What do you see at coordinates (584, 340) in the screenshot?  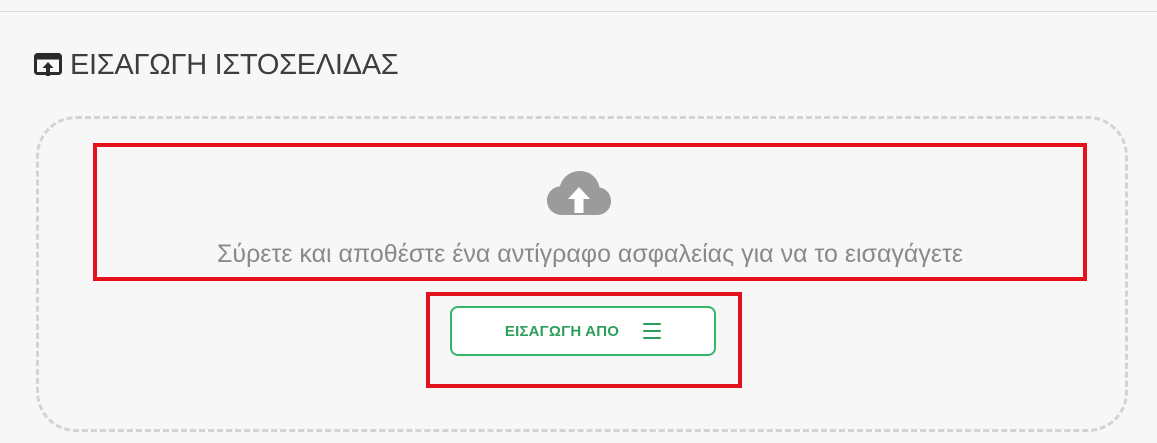 I see `highlight-frame-import-button` at bounding box center [584, 340].